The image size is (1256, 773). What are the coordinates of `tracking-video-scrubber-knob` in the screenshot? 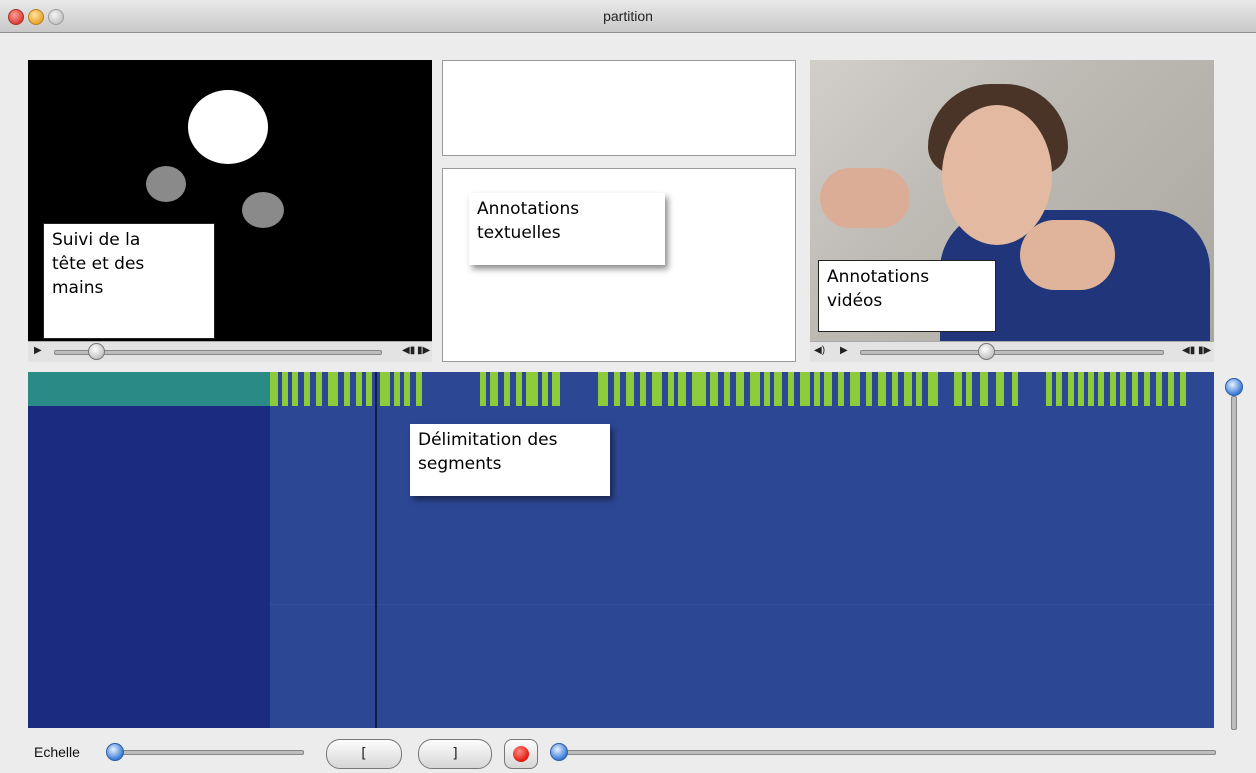 It's located at (96, 351).